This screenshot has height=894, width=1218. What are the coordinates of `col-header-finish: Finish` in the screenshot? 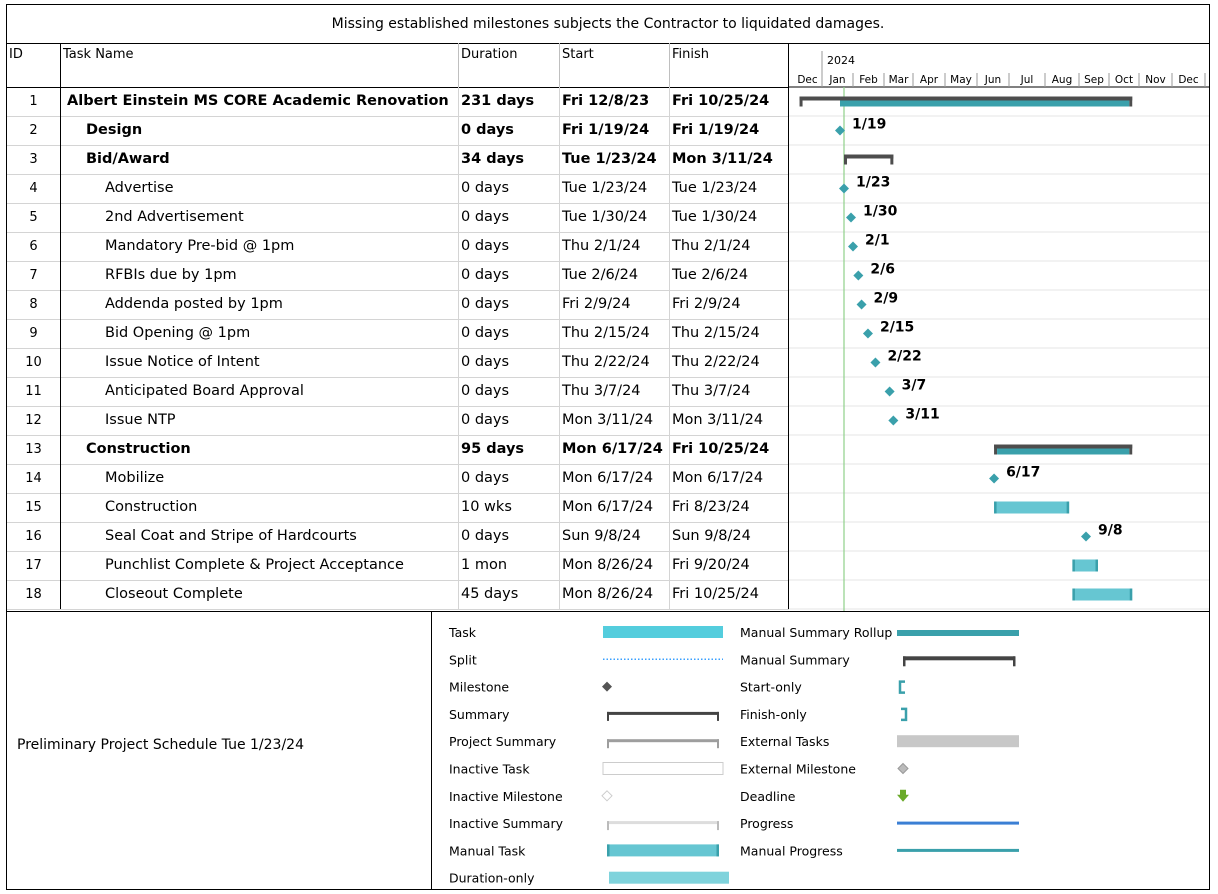 It's located at (729, 65).